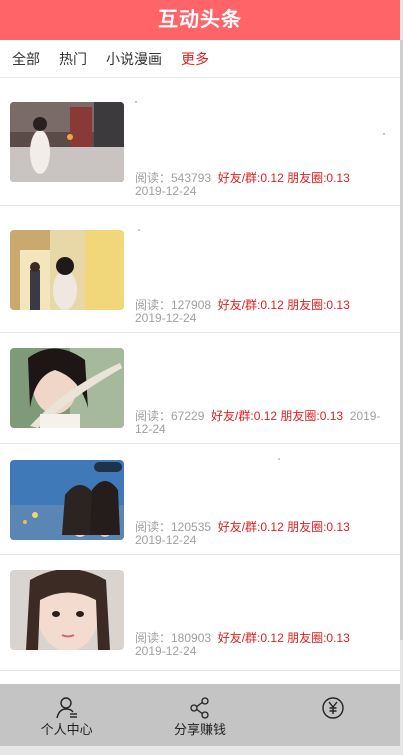 This screenshot has width=403, height=755. What do you see at coordinates (67, 708) in the screenshot?
I see `user-icon` at bounding box center [67, 708].